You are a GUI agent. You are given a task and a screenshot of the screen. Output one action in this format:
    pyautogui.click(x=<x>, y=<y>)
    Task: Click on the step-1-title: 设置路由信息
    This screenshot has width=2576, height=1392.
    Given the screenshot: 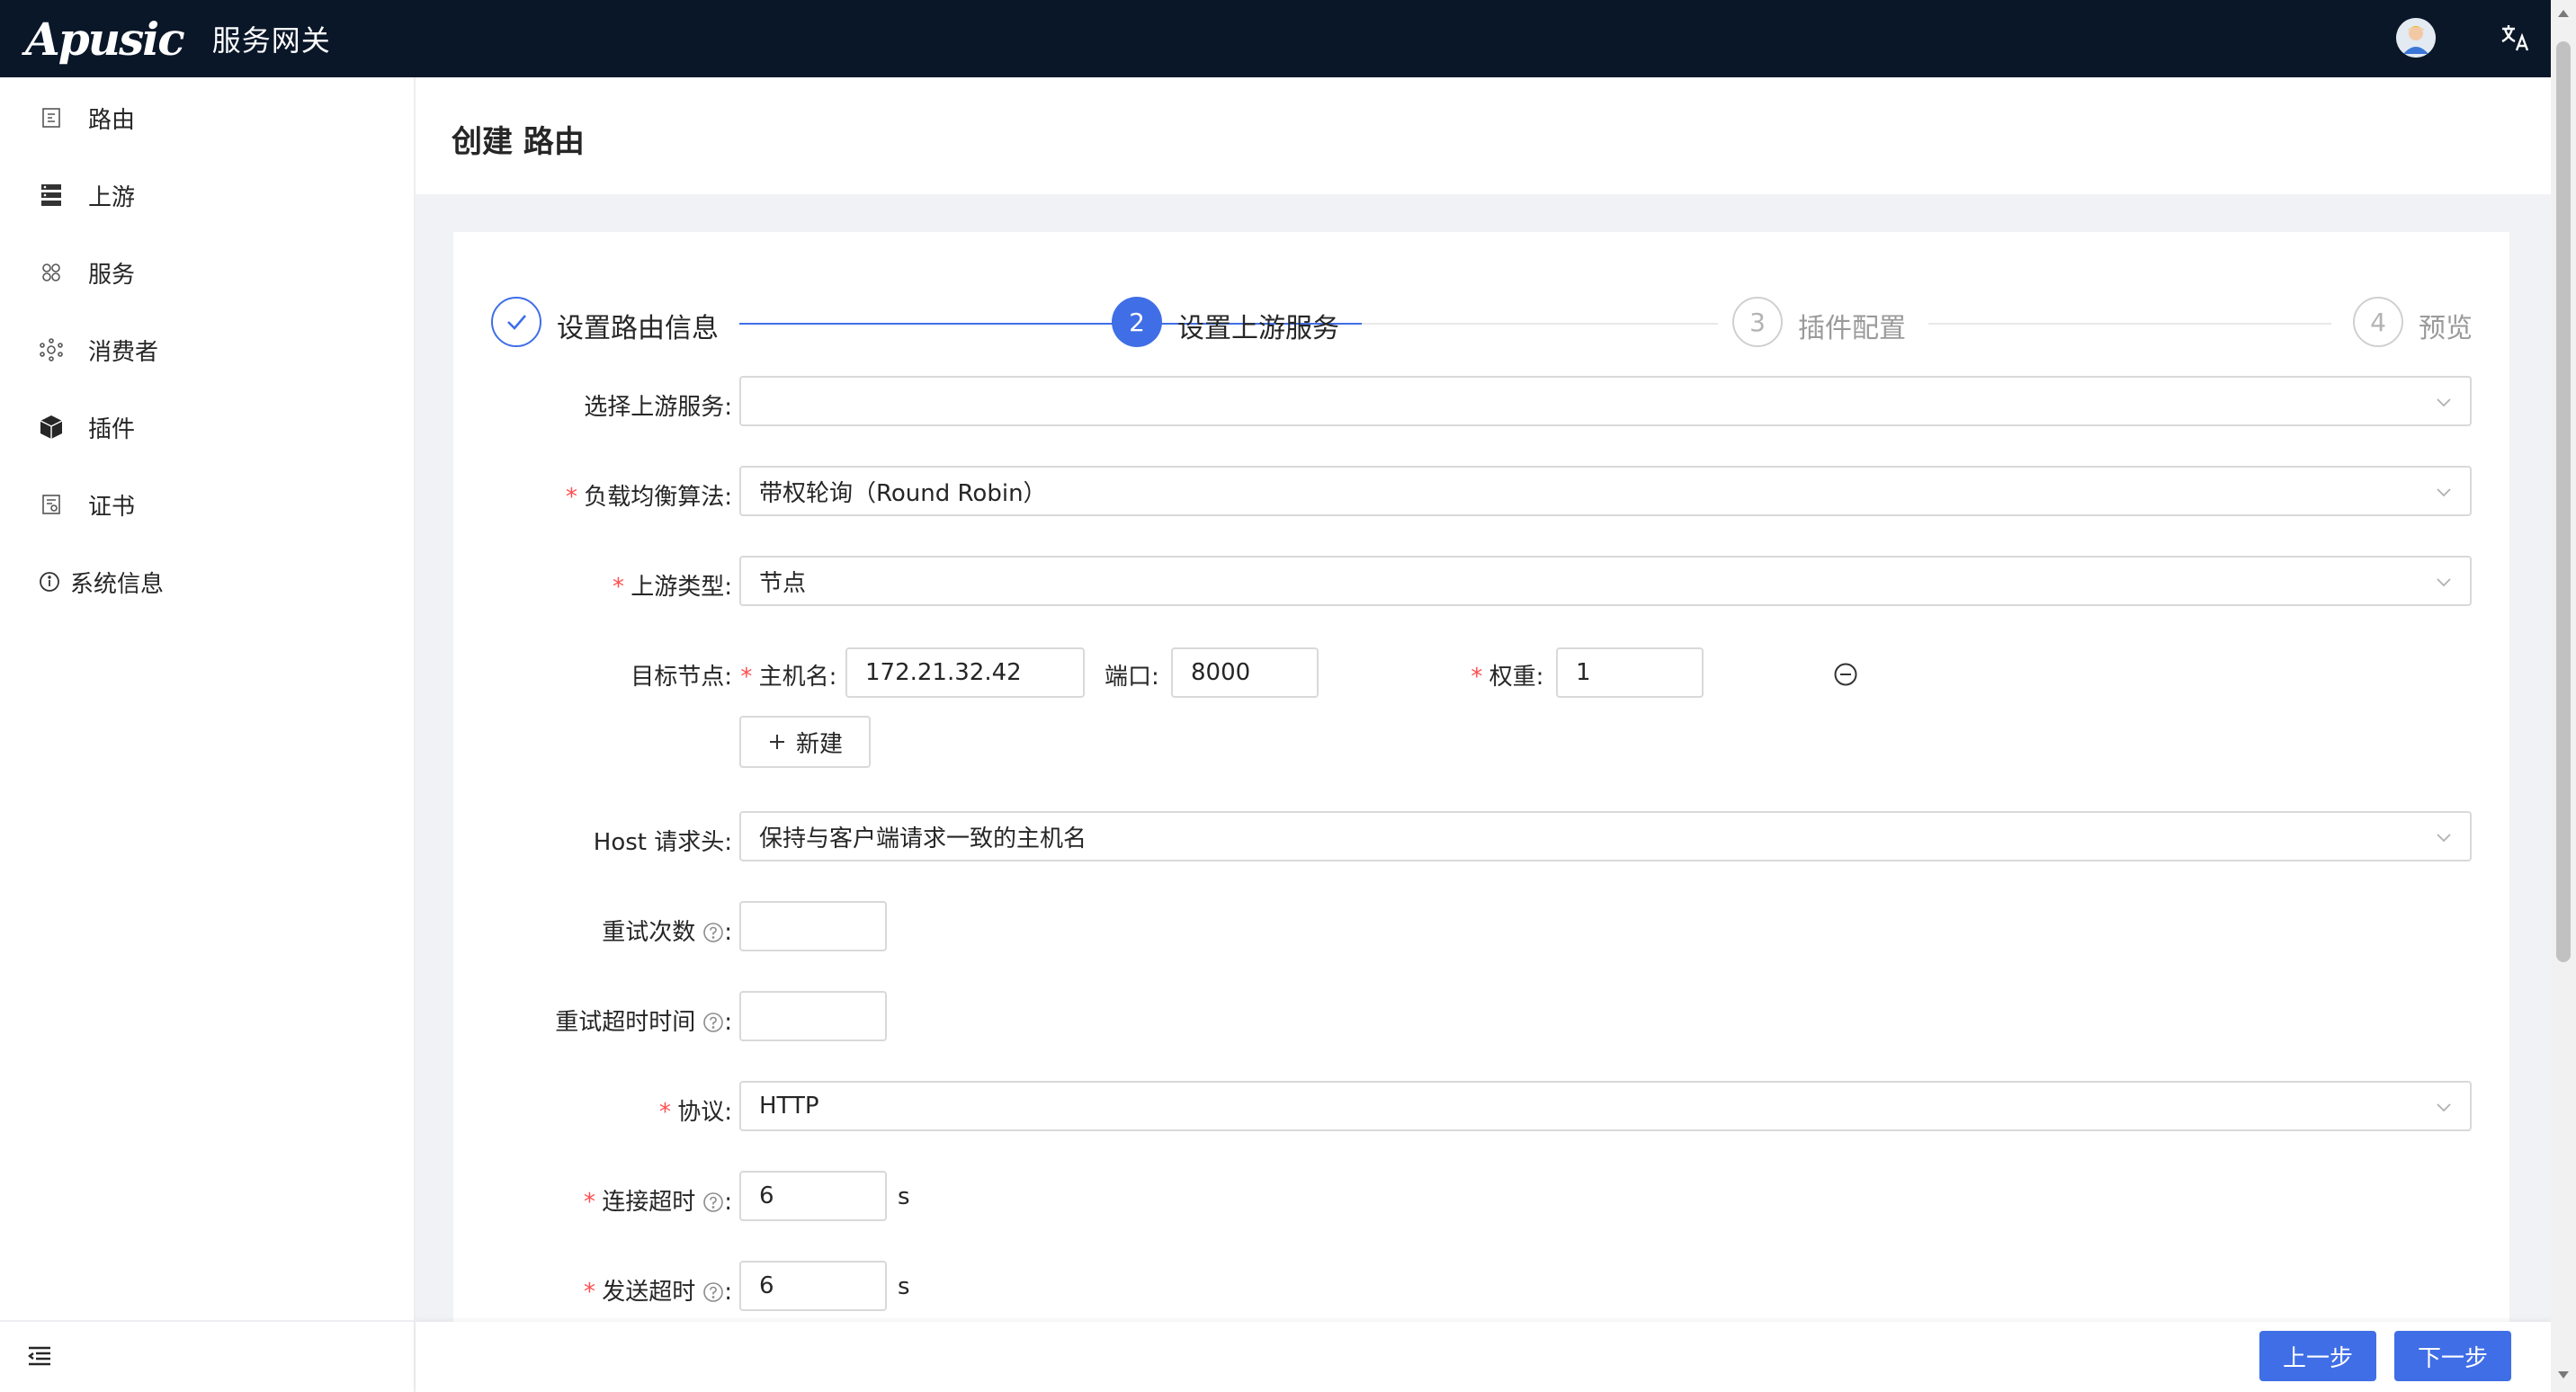 What is the action you would take?
    pyautogui.click(x=638, y=328)
    